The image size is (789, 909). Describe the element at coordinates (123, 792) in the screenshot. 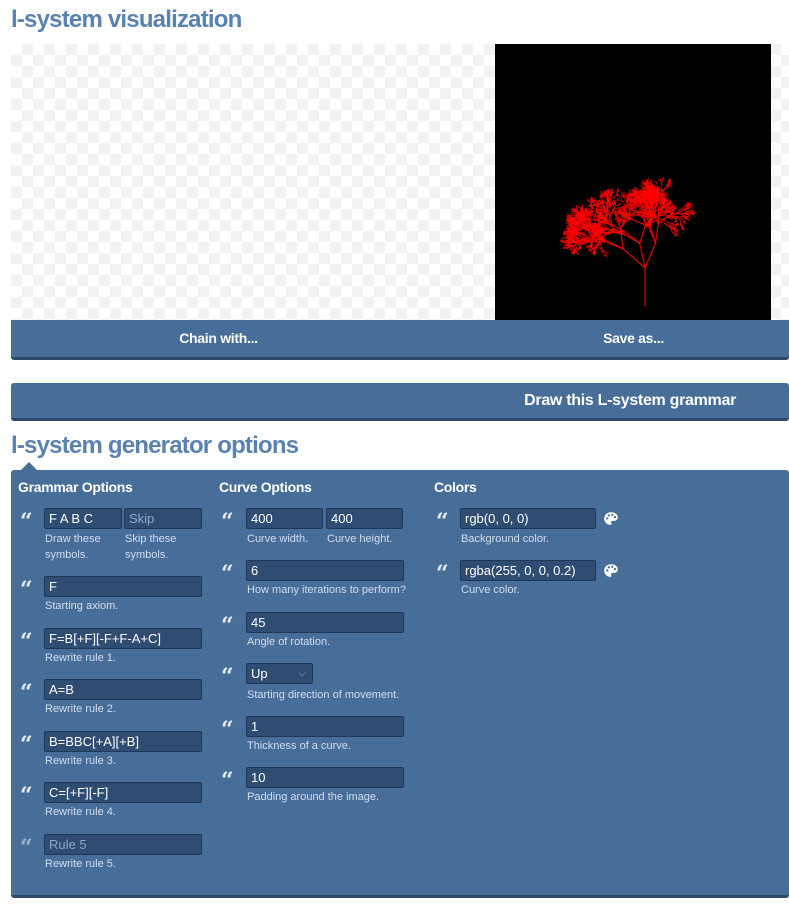

I see `rule-4-input: C=[+F][-F]` at that location.